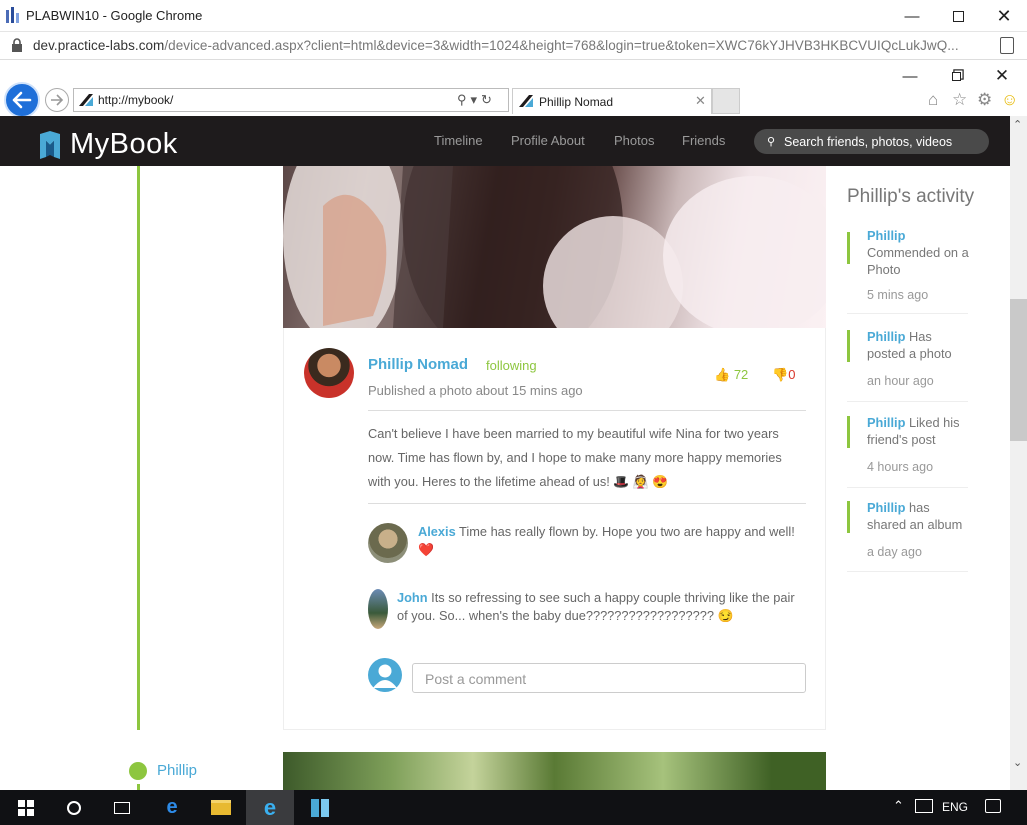 The width and height of the screenshot is (1027, 825). Describe the element at coordinates (511, 365) in the screenshot. I see `following-badge: following` at that location.